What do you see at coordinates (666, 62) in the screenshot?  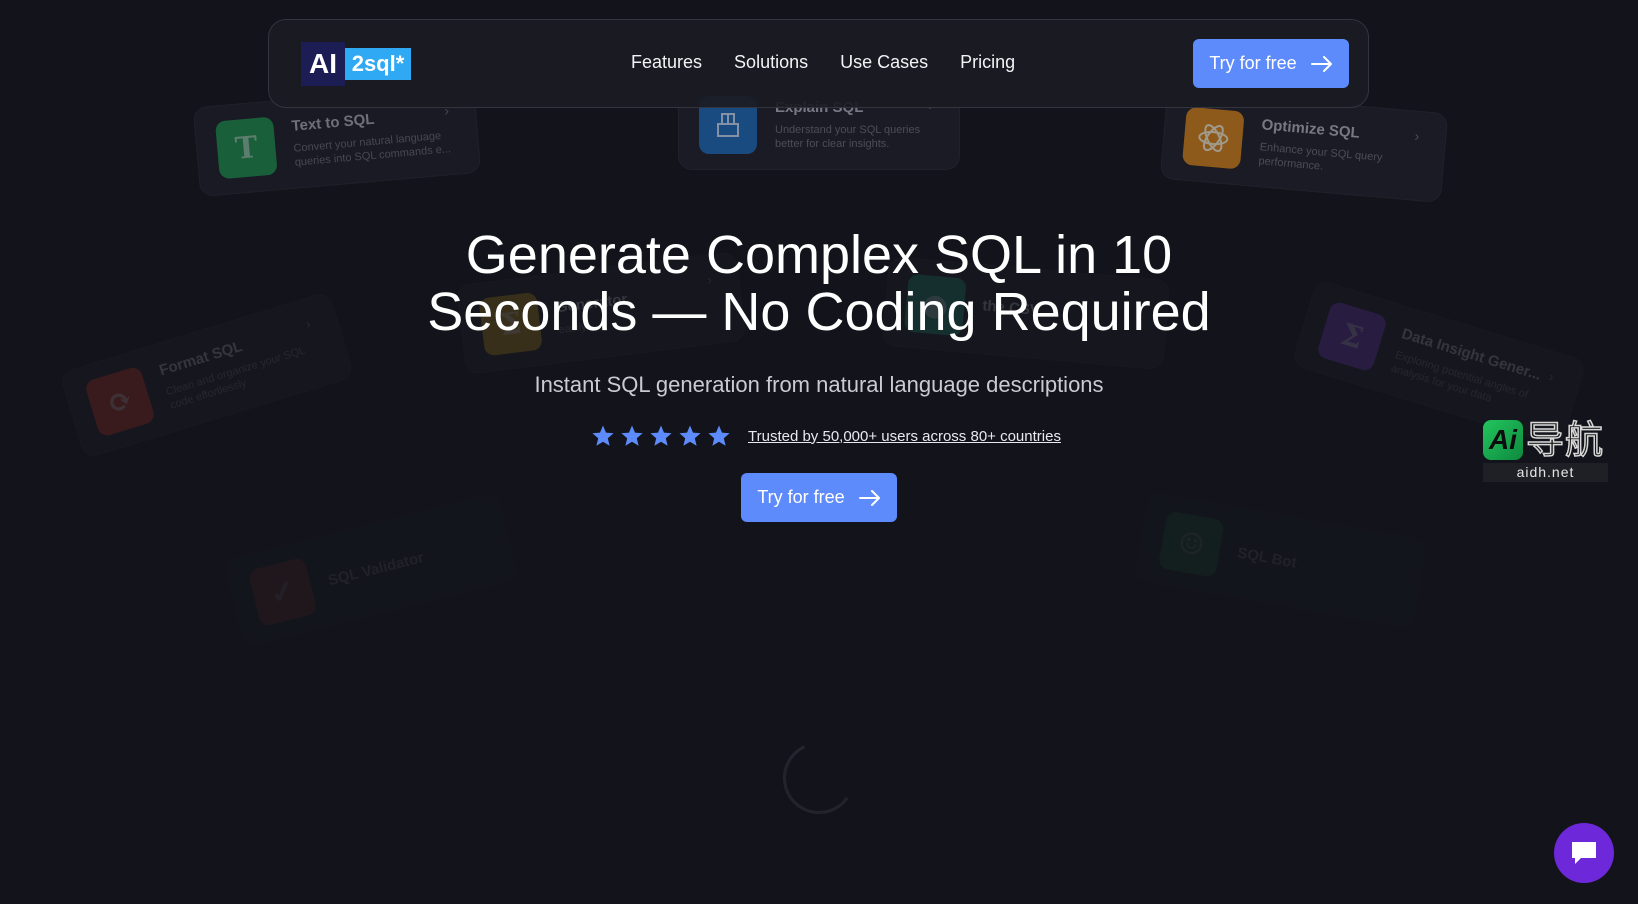 I see `nav-link-features: Features` at bounding box center [666, 62].